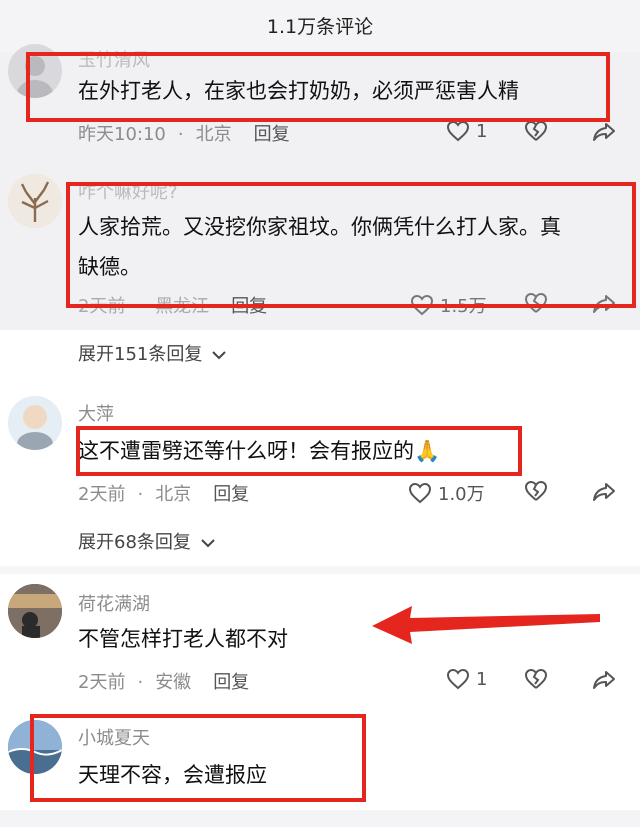 The image size is (640, 827). What do you see at coordinates (114, 603) in the screenshot?
I see `username: 荷花满湖` at bounding box center [114, 603].